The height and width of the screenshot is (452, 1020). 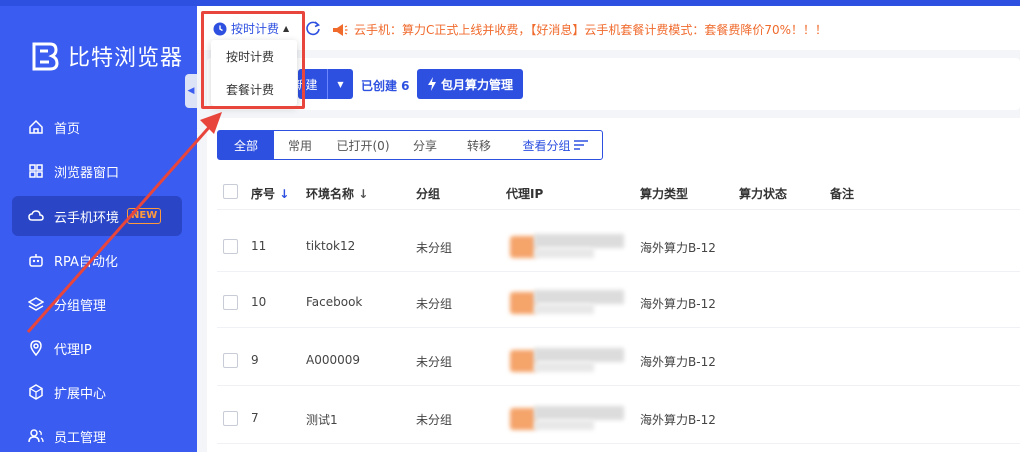 I want to click on logo-icon, so click(x=45, y=56).